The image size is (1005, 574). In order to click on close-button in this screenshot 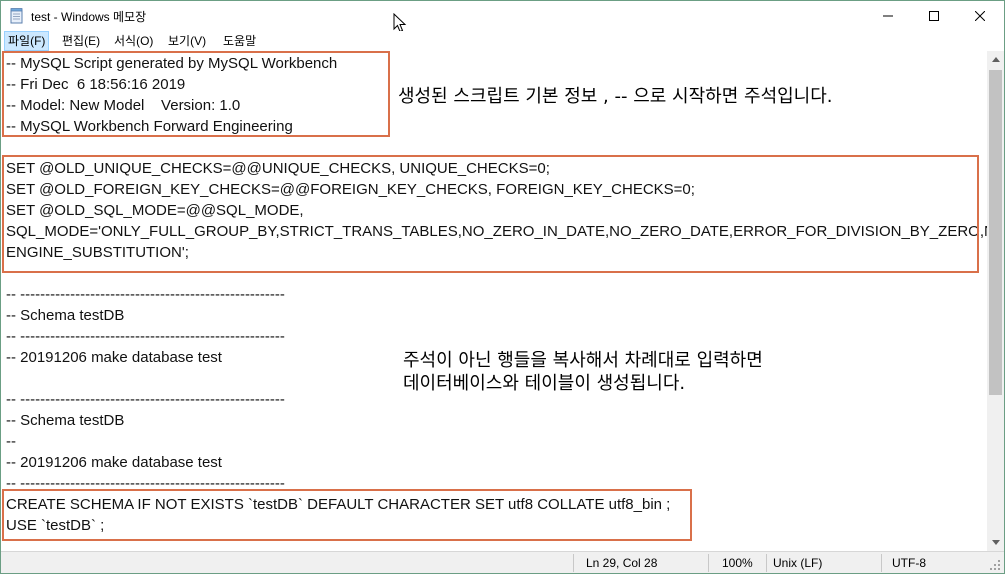, I will do `click(980, 16)`.